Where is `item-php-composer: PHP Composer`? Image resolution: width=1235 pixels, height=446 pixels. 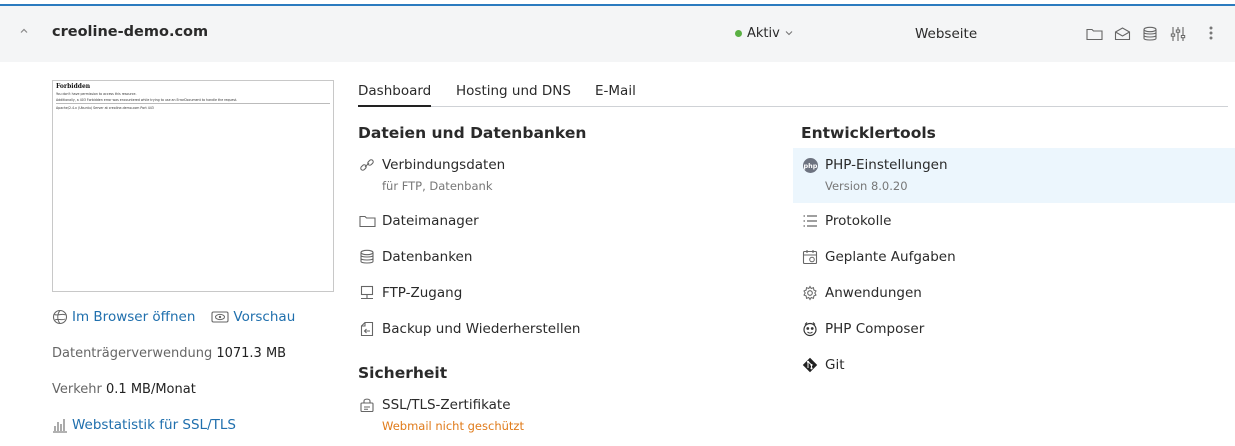 item-php-composer: PHP Composer is located at coordinates (862, 329).